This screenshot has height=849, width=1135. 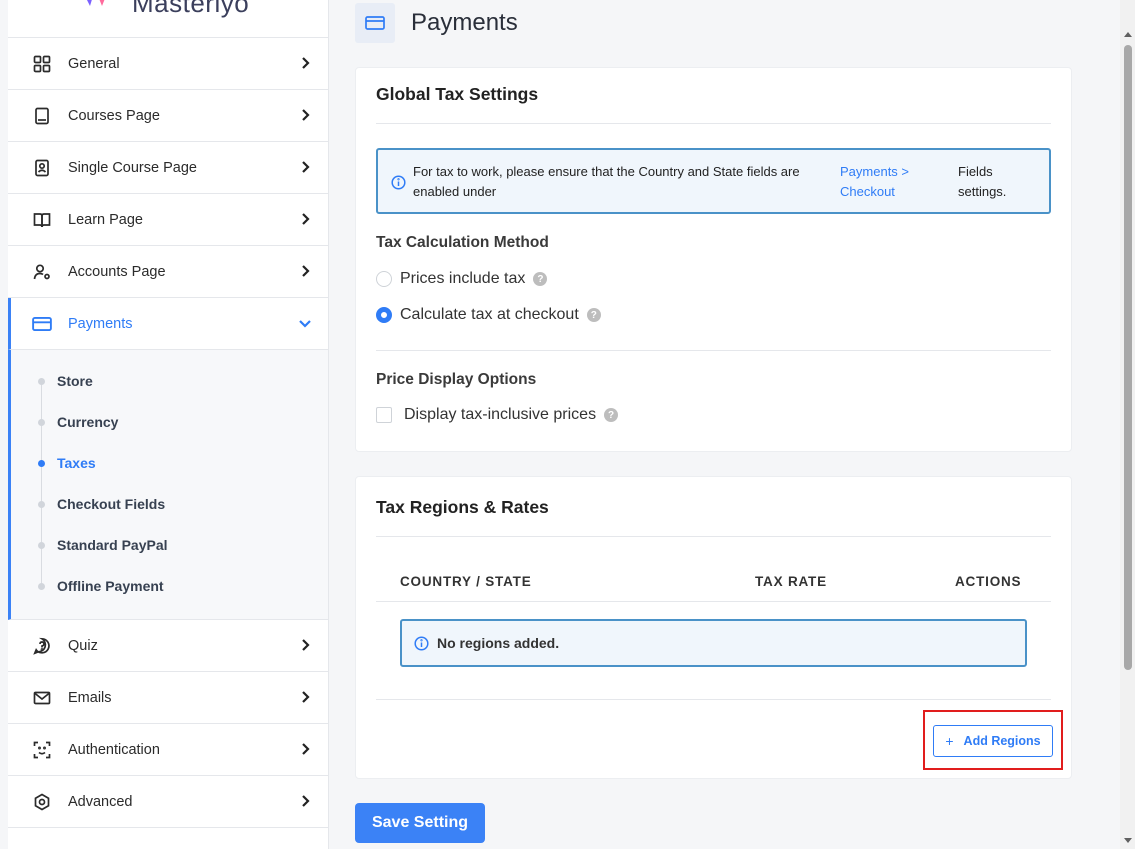 What do you see at coordinates (420, 823) in the screenshot?
I see `save-setting-button: Save Setting` at bounding box center [420, 823].